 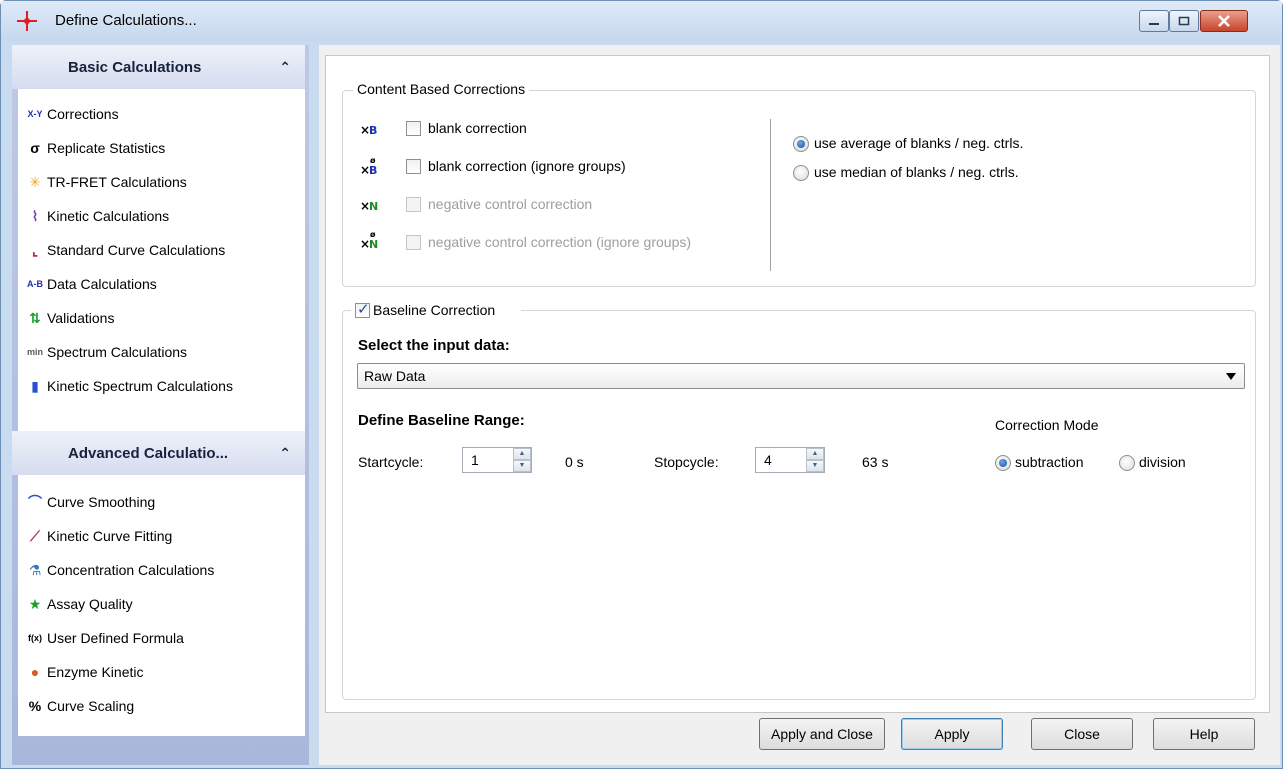 I want to click on sidebar-item: f(x) User Defined Formula, so click(x=161, y=638).